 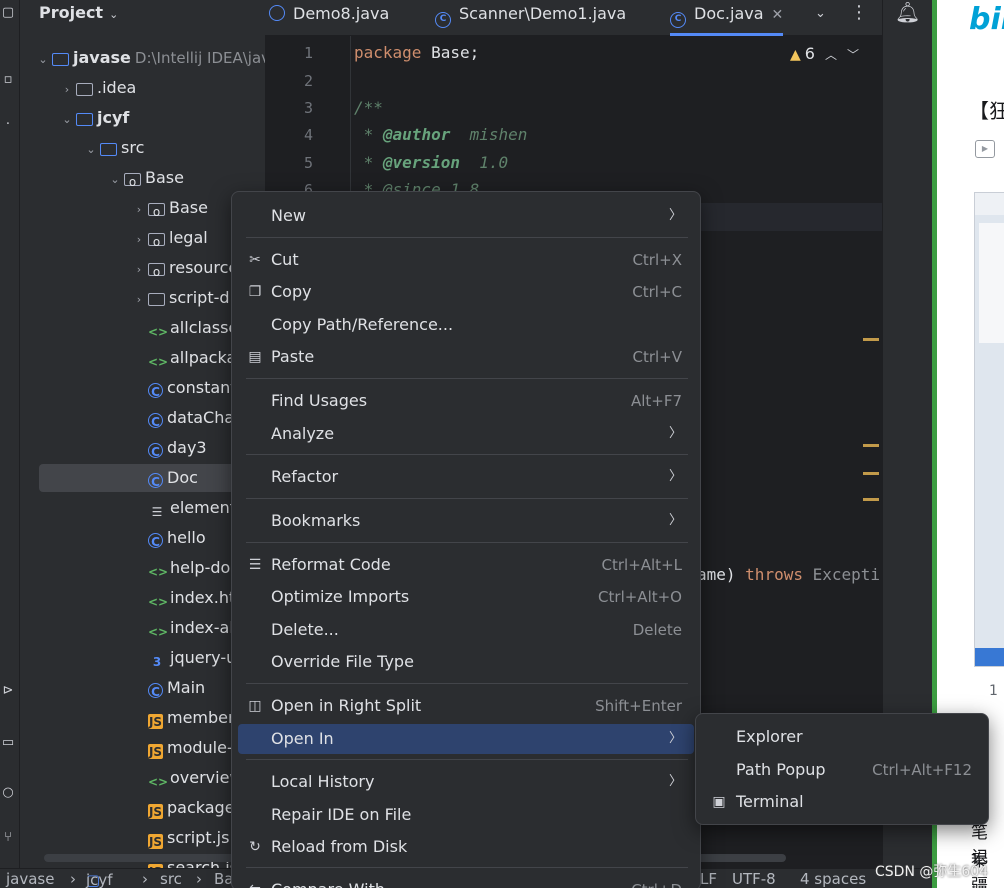 What do you see at coordinates (30, 879) in the screenshot?
I see `breadcrumb-project: javase` at bounding box center [30, 879].